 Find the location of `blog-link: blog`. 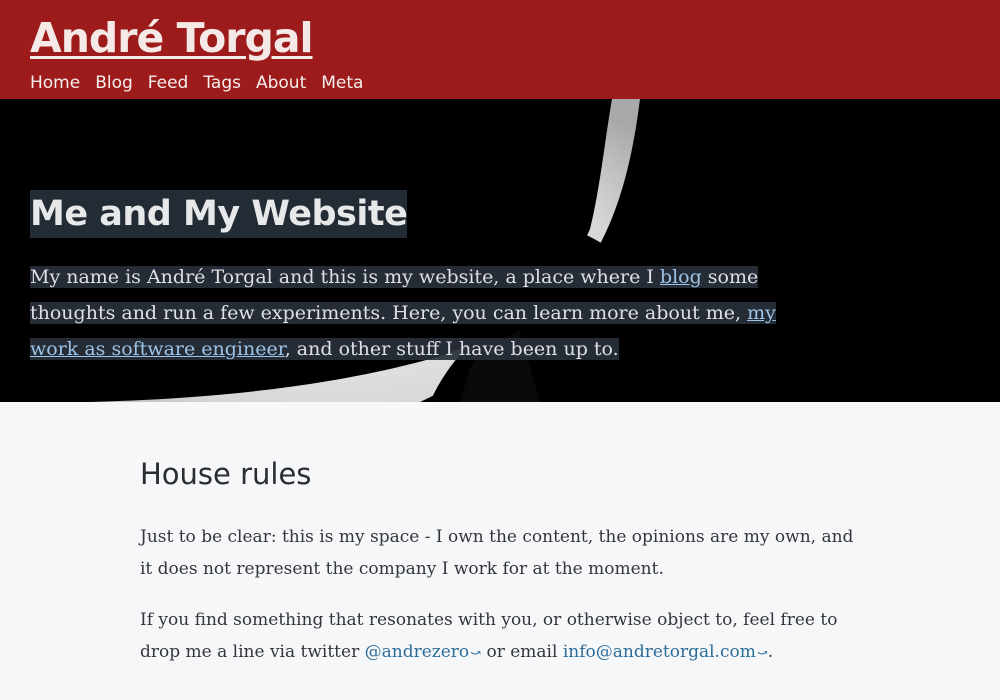

blog-link: blog is located at coordinates (681, 277).